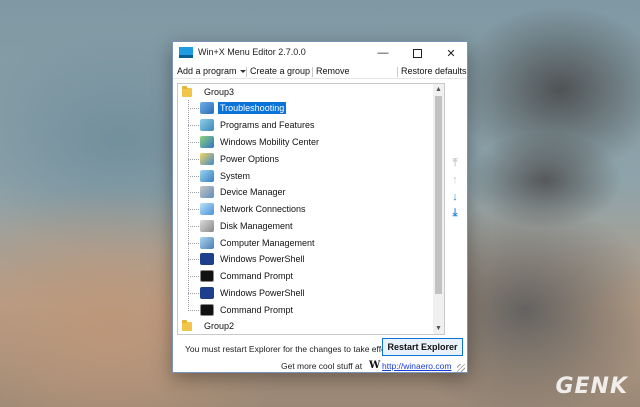 The image size is (640, 407). What do you see at coordinates (455, 180) in the screenshot?
I see `move-up-button: ↑` at bounding box center [455, 180].